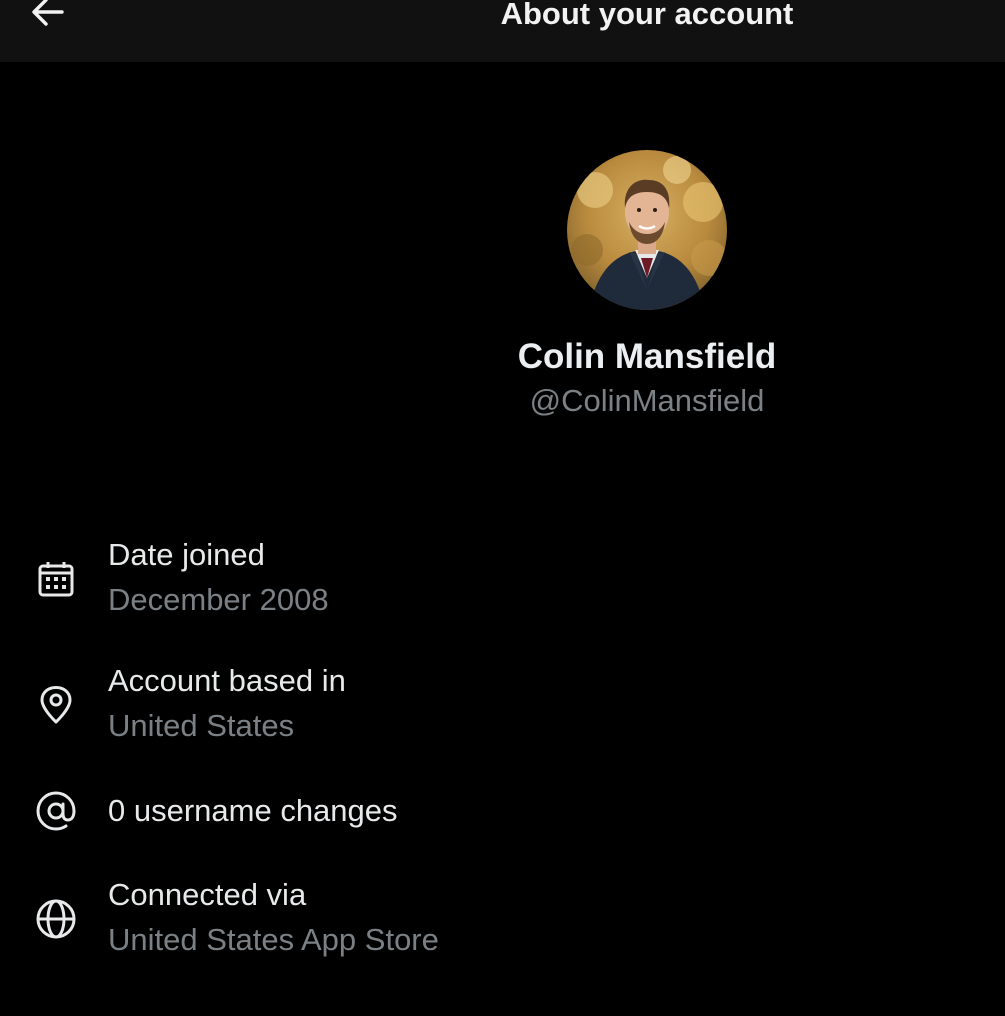 This screenshot has width=1005, height=1016. I want to click on globe-icon, so click(56, 919).